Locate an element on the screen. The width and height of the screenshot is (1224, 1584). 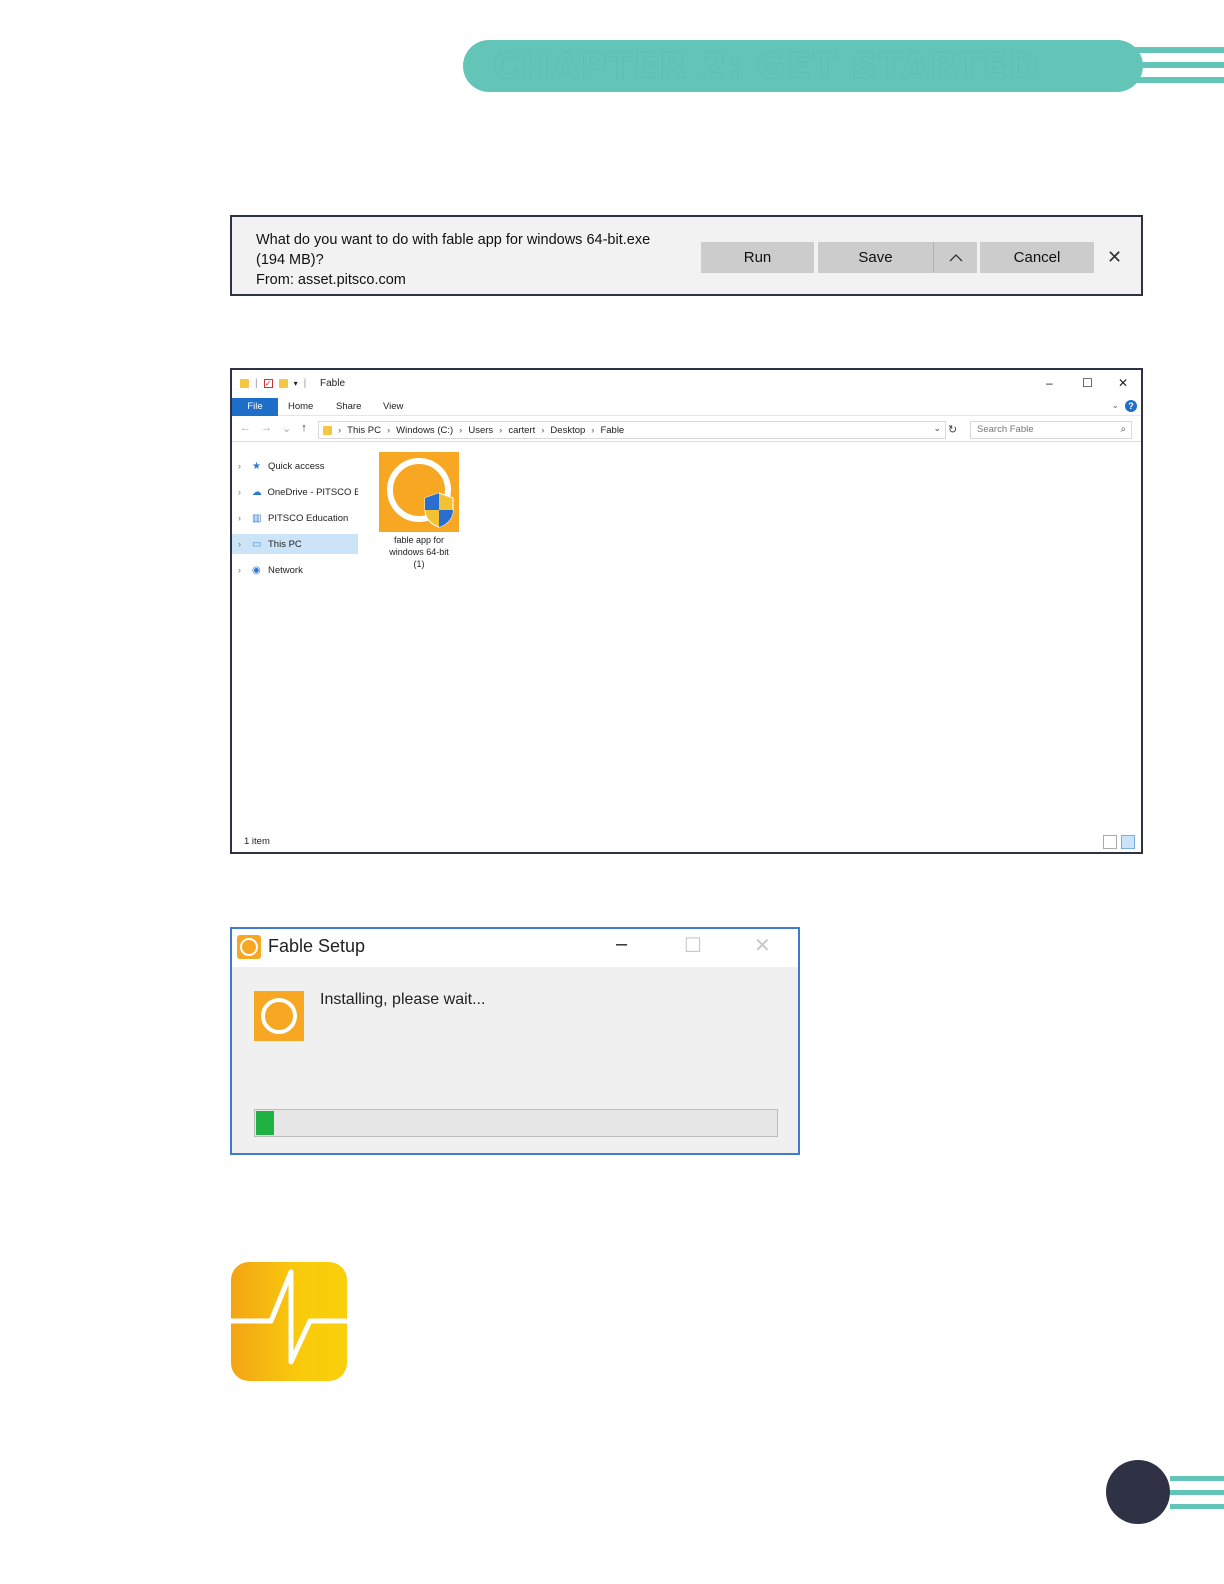
back-icon: ← is located at coordinates (245, 428).